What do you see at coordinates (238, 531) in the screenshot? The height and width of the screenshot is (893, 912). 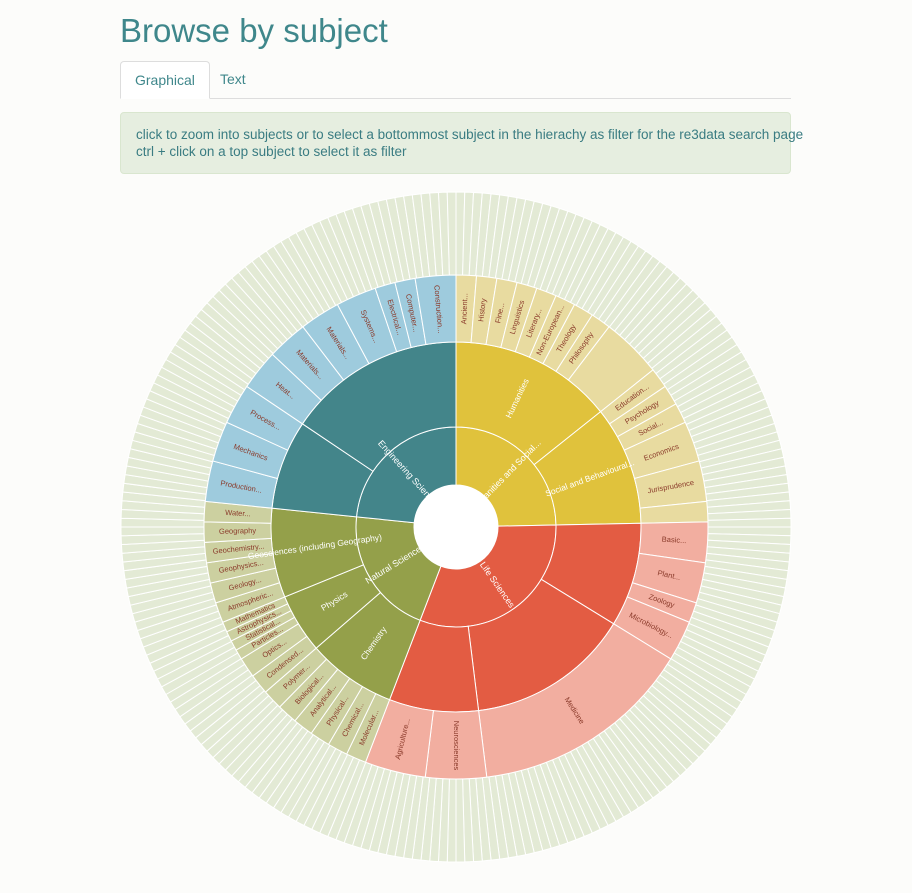 I see `subject-label-geography: Geography` at bounding box center [238, 531].